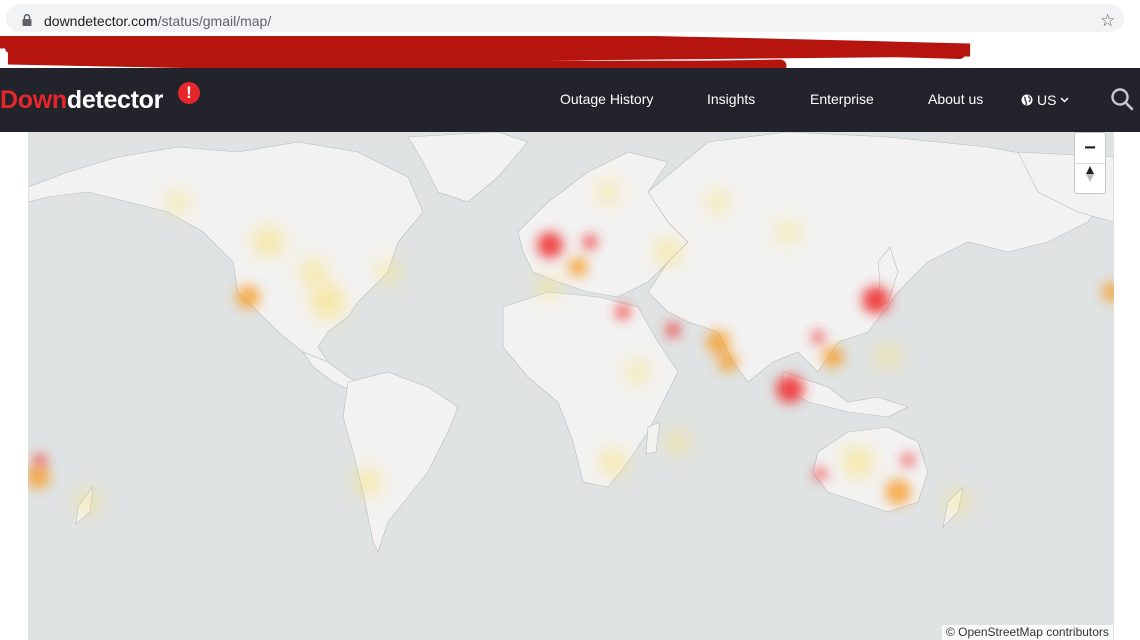 The image size is (1140, 640). Describe the element at coordinates (33, 100) in the screenshot. I see `logo-down: Down` at that location.